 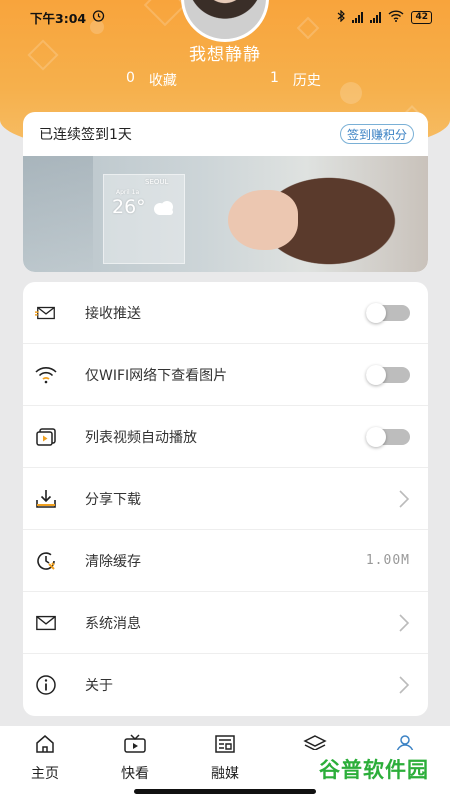 What do you see at coordinates (225, 55) in the screenshot?
I see `username: 我想静静` at bounding box center [225, 55].